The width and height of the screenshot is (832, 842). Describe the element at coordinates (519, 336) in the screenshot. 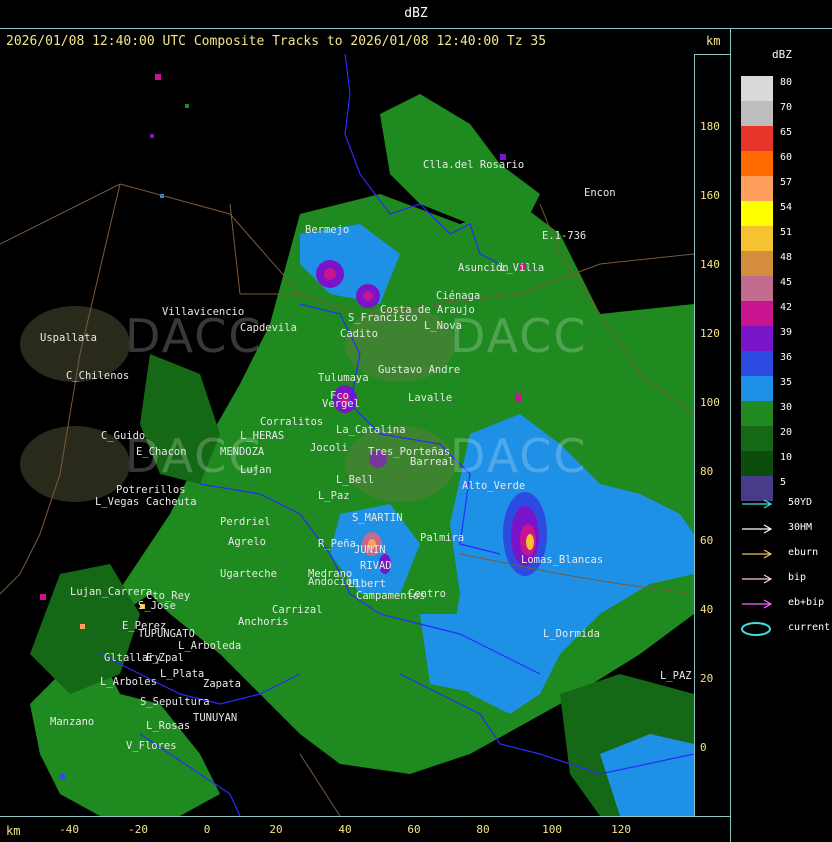

I see `watermark-dacc-2: DACC` at that location.